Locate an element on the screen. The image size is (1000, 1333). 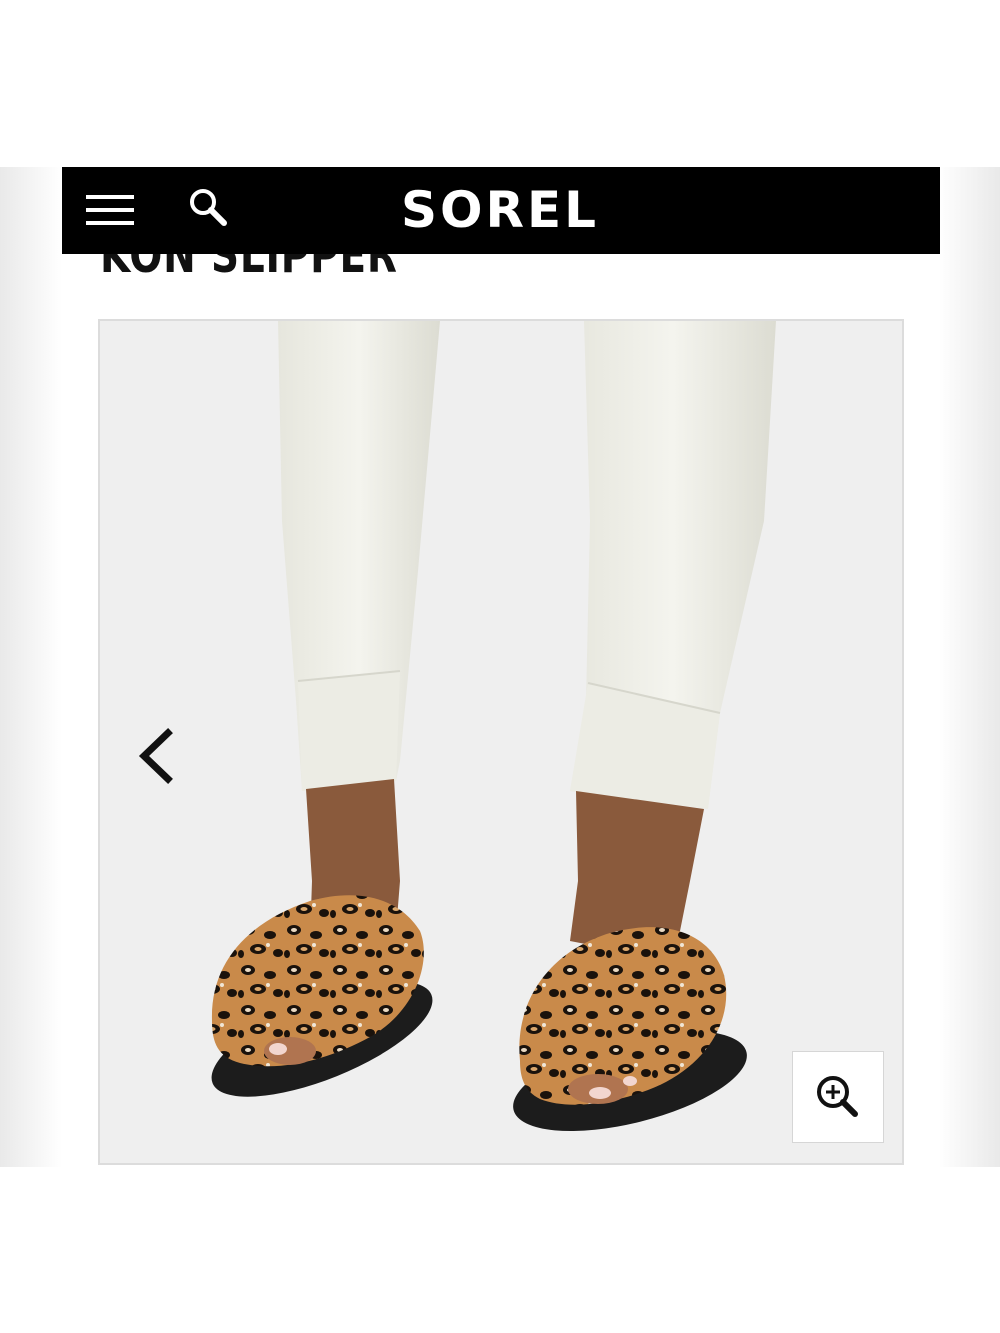
top-navbar: SOREL is located at coordinates (501, 210).